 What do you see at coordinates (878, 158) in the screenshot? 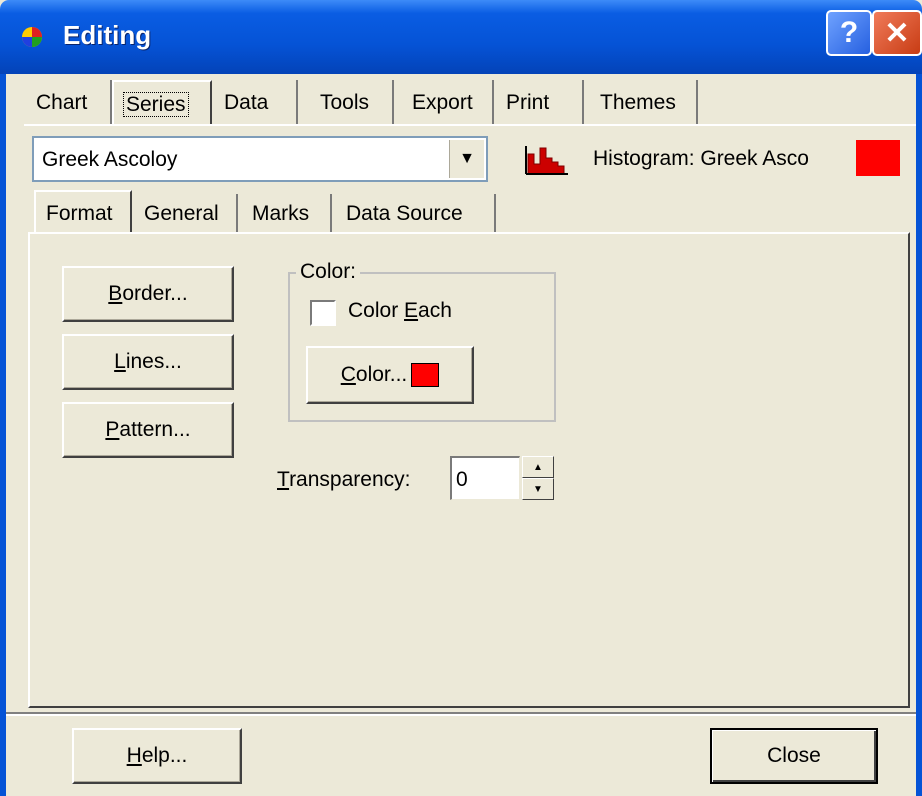
I see `series-color-swatch` at bounding box center [878, 158].